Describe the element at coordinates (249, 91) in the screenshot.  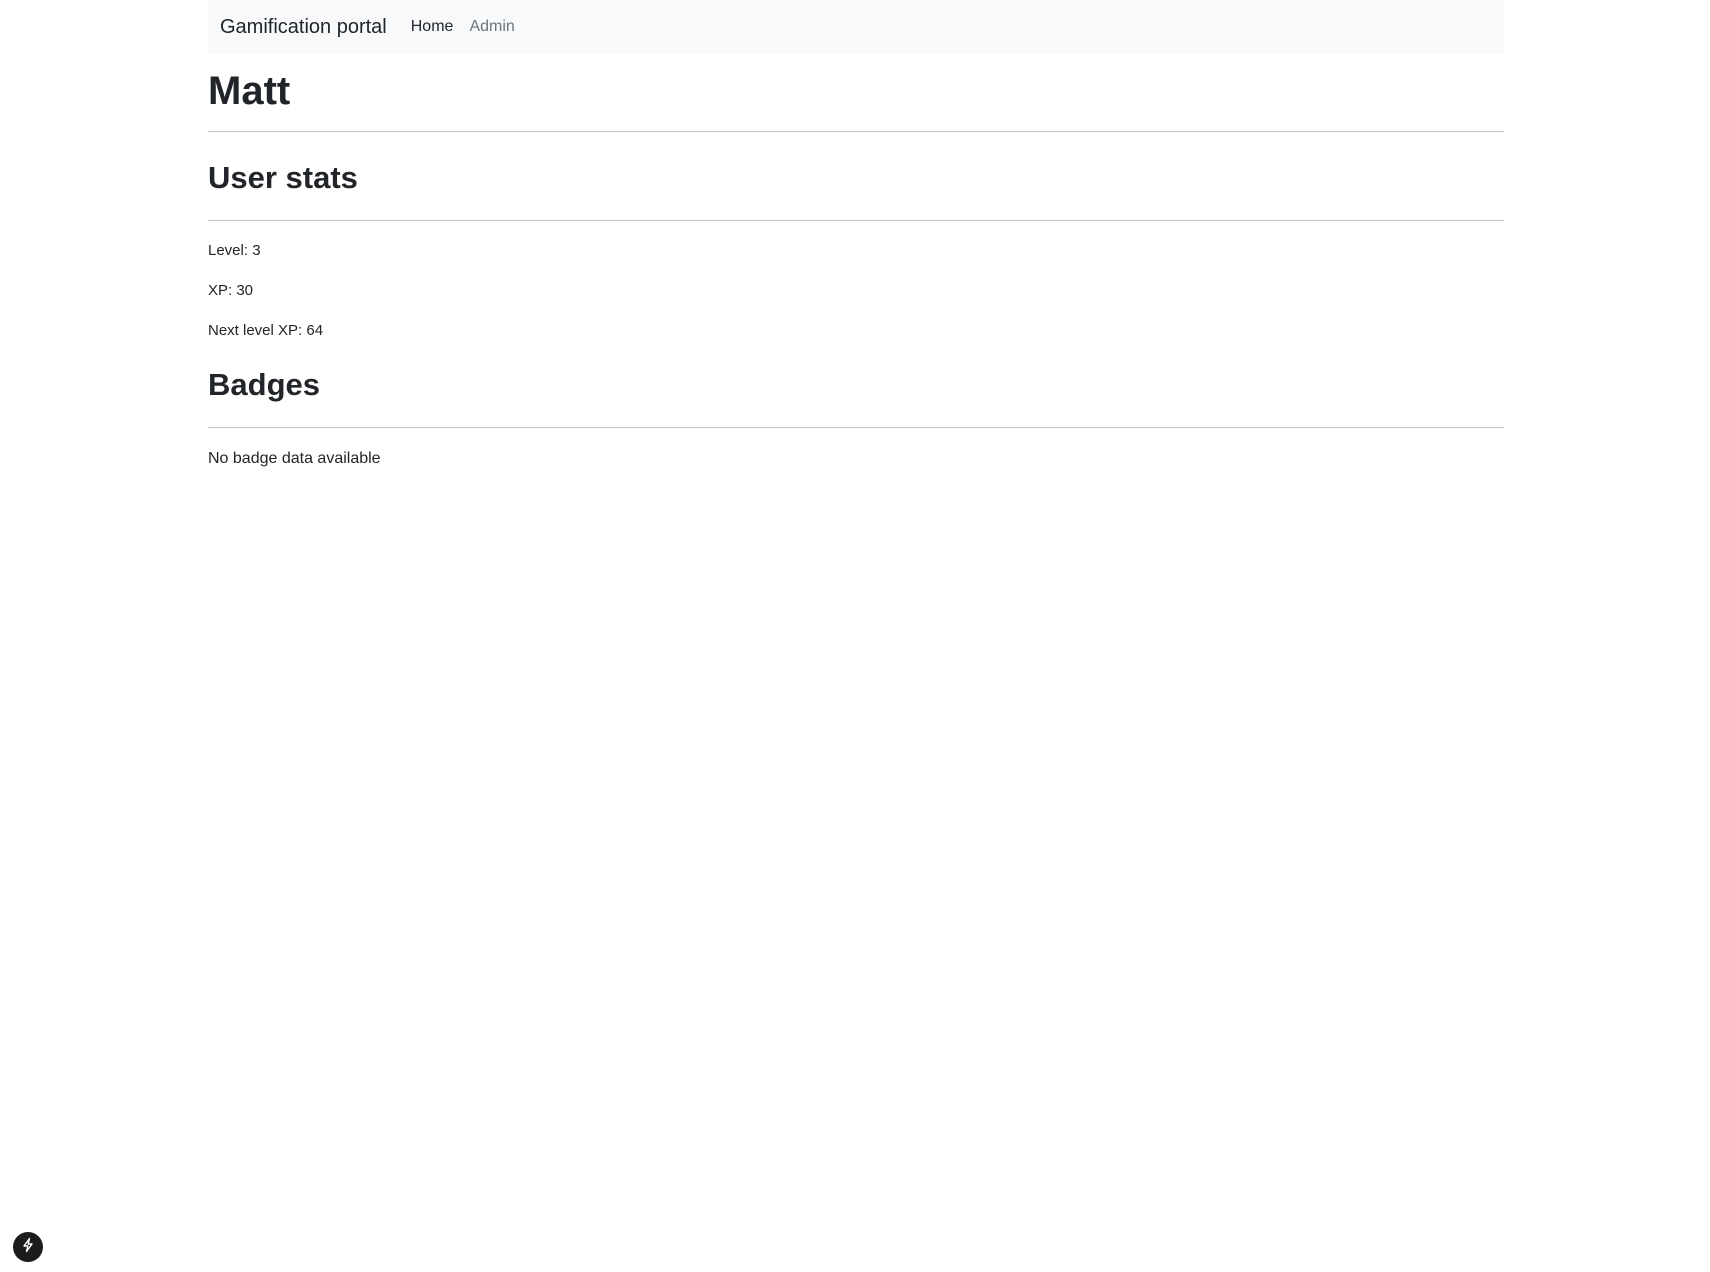
I see `page-title: Matt` at that location.